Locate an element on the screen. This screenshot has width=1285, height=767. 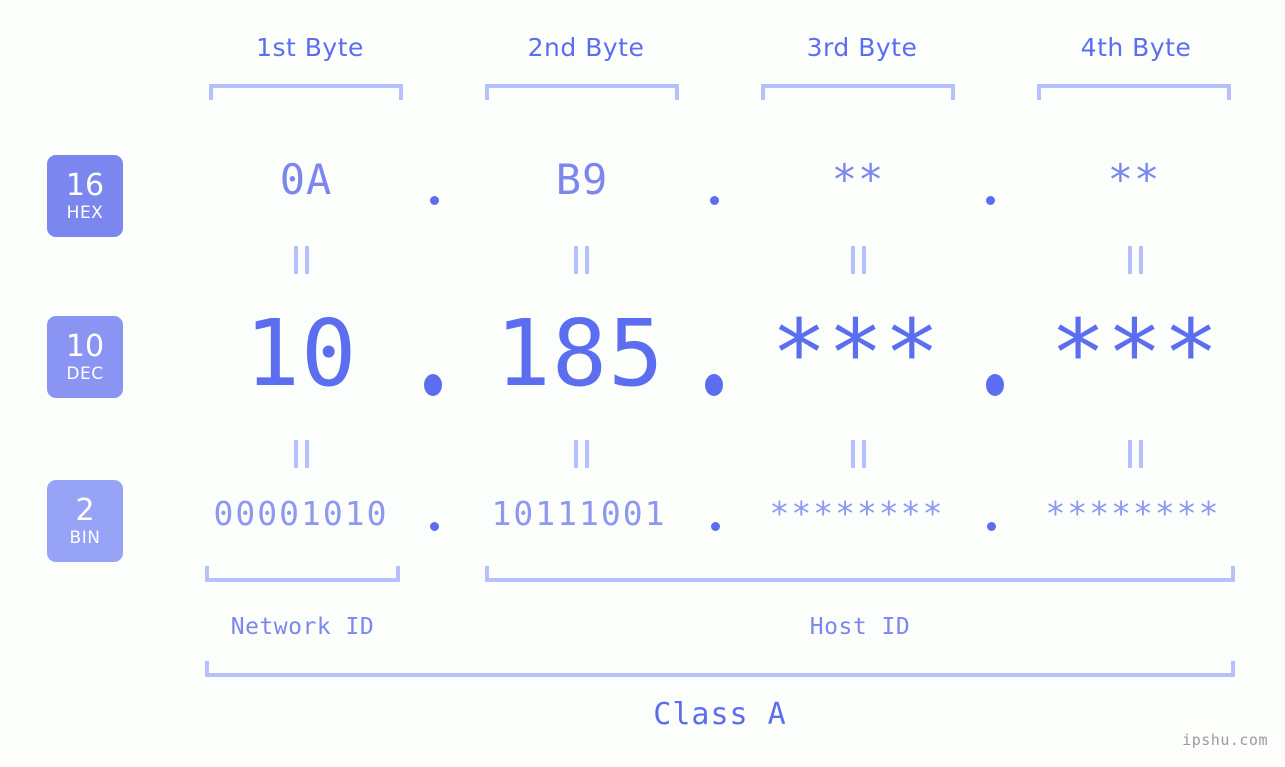
base-badge-bin-number: 2 is located at coordinates (85, 510).